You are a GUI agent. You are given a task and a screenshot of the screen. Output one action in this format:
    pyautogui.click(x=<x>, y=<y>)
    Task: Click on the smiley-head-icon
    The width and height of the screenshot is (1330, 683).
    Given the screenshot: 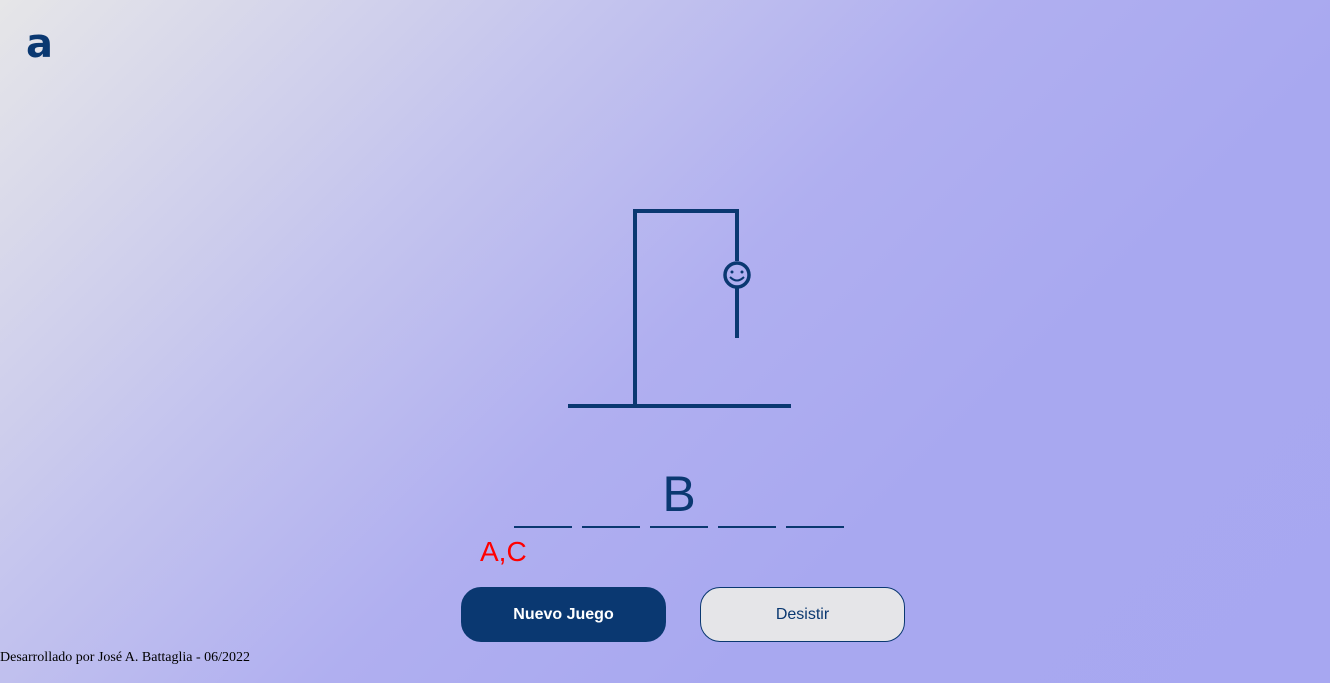 What is the action you would take?
    pyautogui.click(x=737, y=275)
    